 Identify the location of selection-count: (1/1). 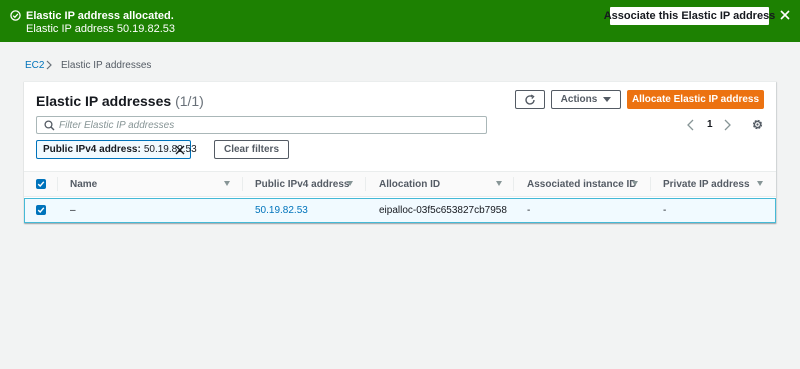
(189, 101).